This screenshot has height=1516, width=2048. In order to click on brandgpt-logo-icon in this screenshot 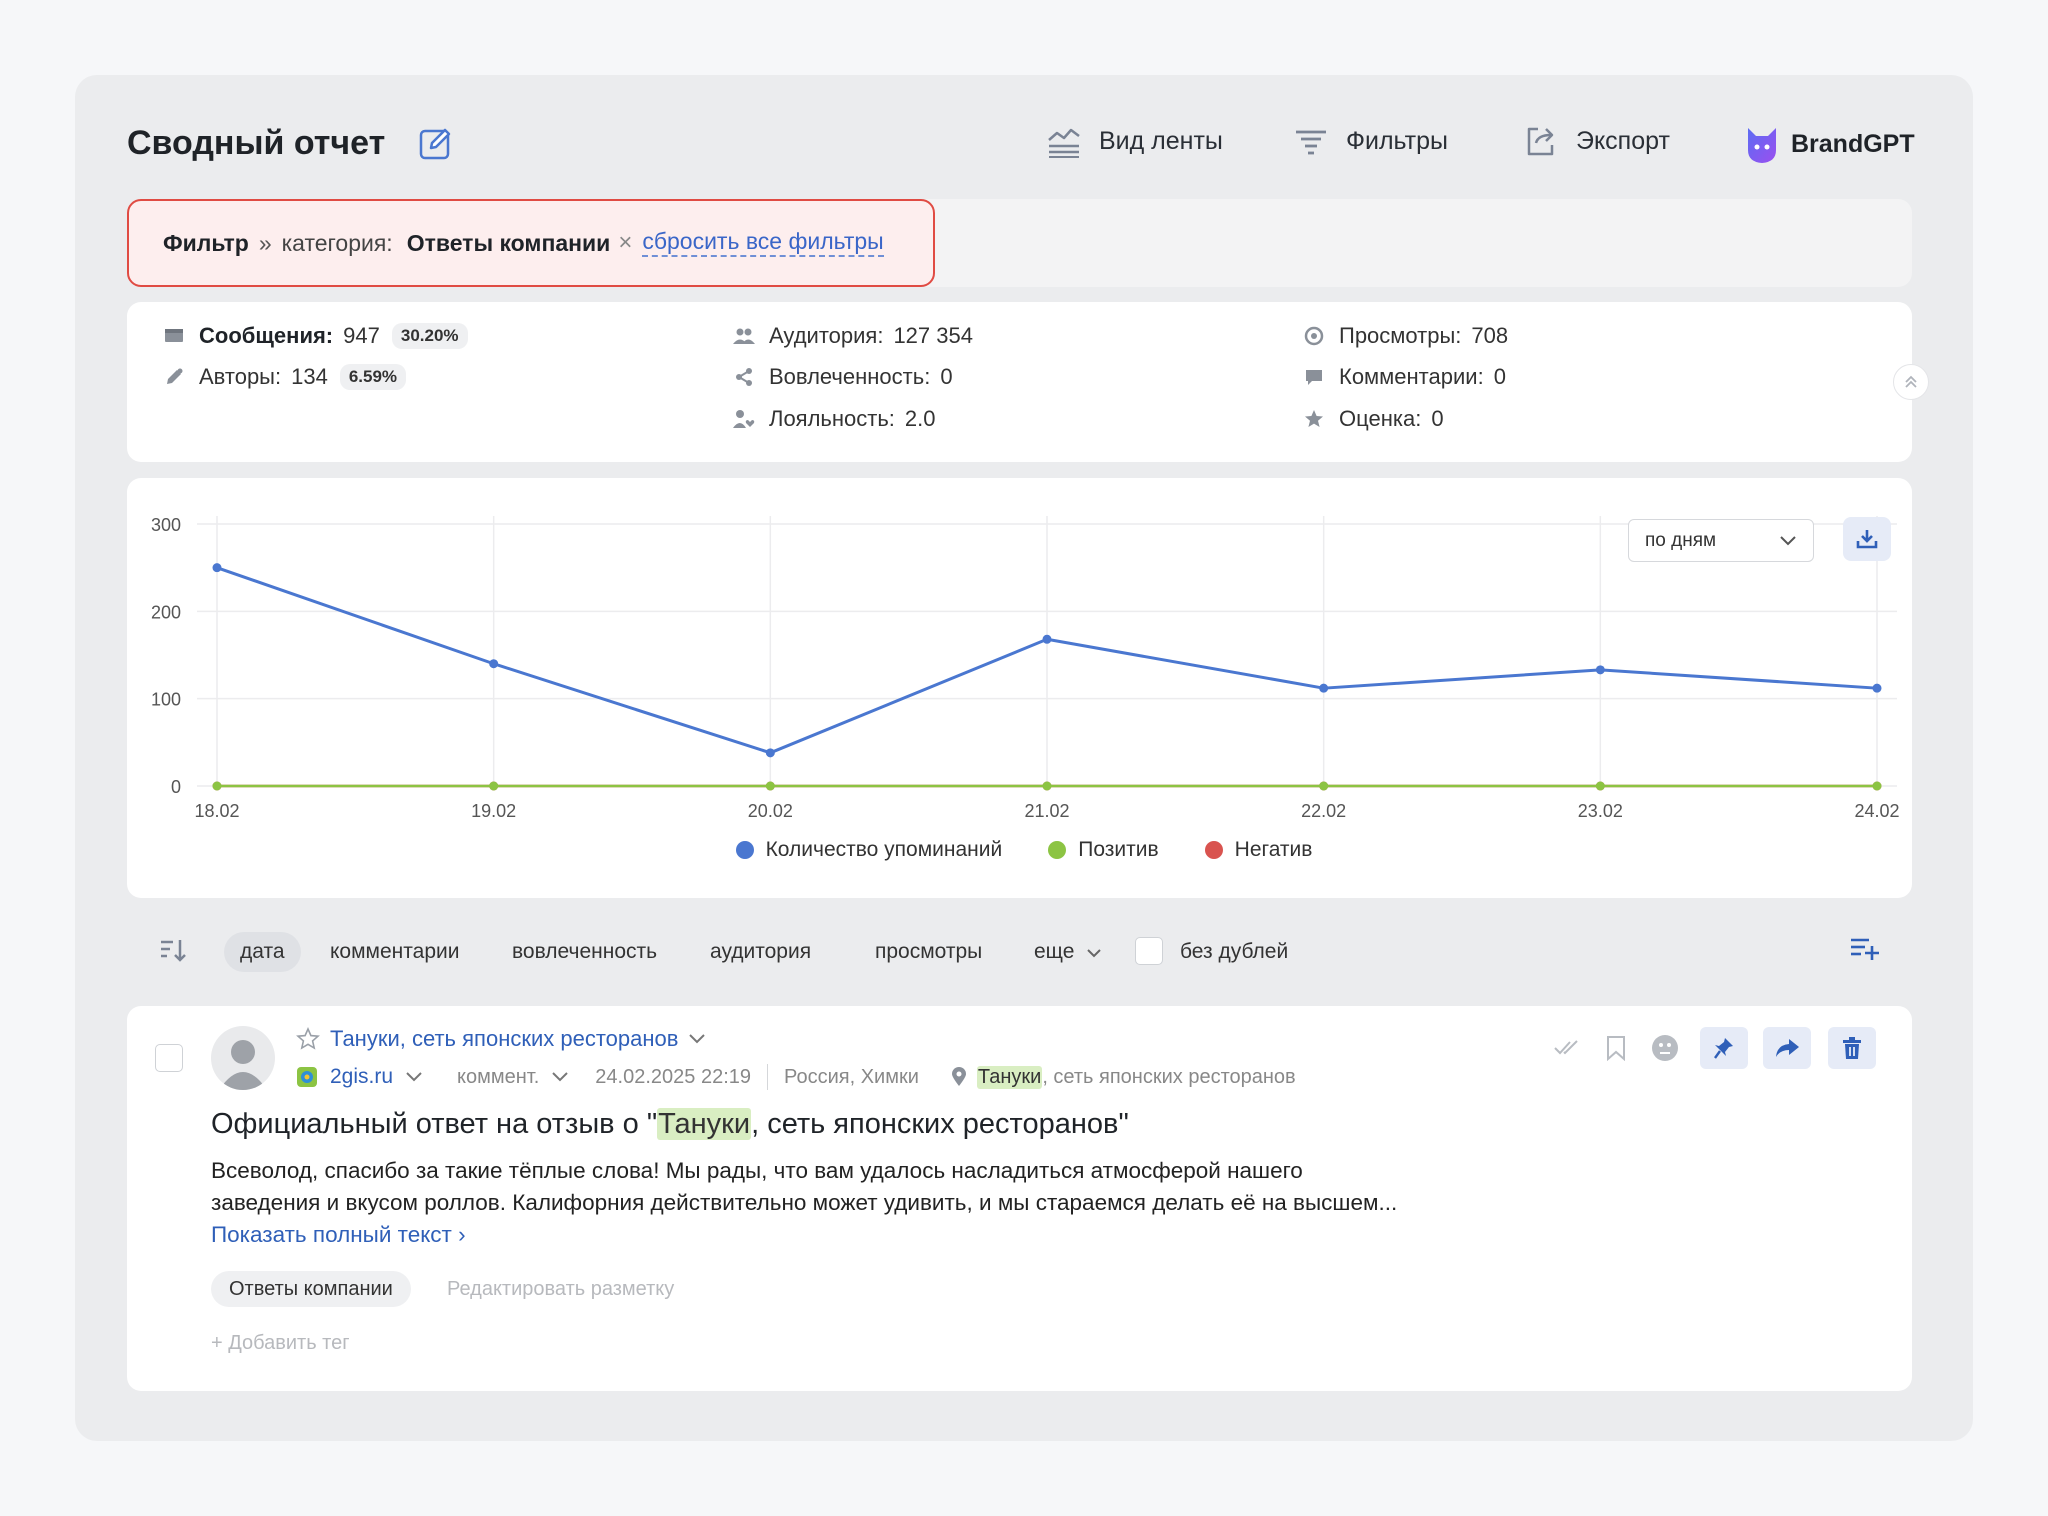, I will do `click(1762, 145)`.